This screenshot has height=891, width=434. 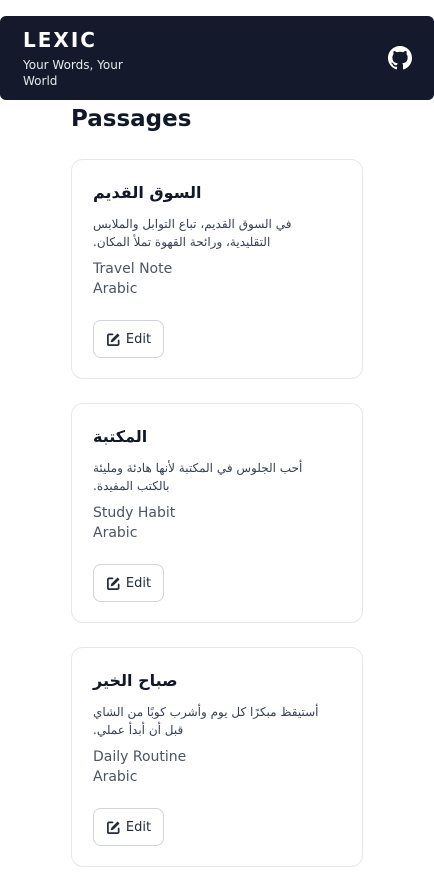 I want to click on app-title: LEXIC, so click(x=83, y=40).